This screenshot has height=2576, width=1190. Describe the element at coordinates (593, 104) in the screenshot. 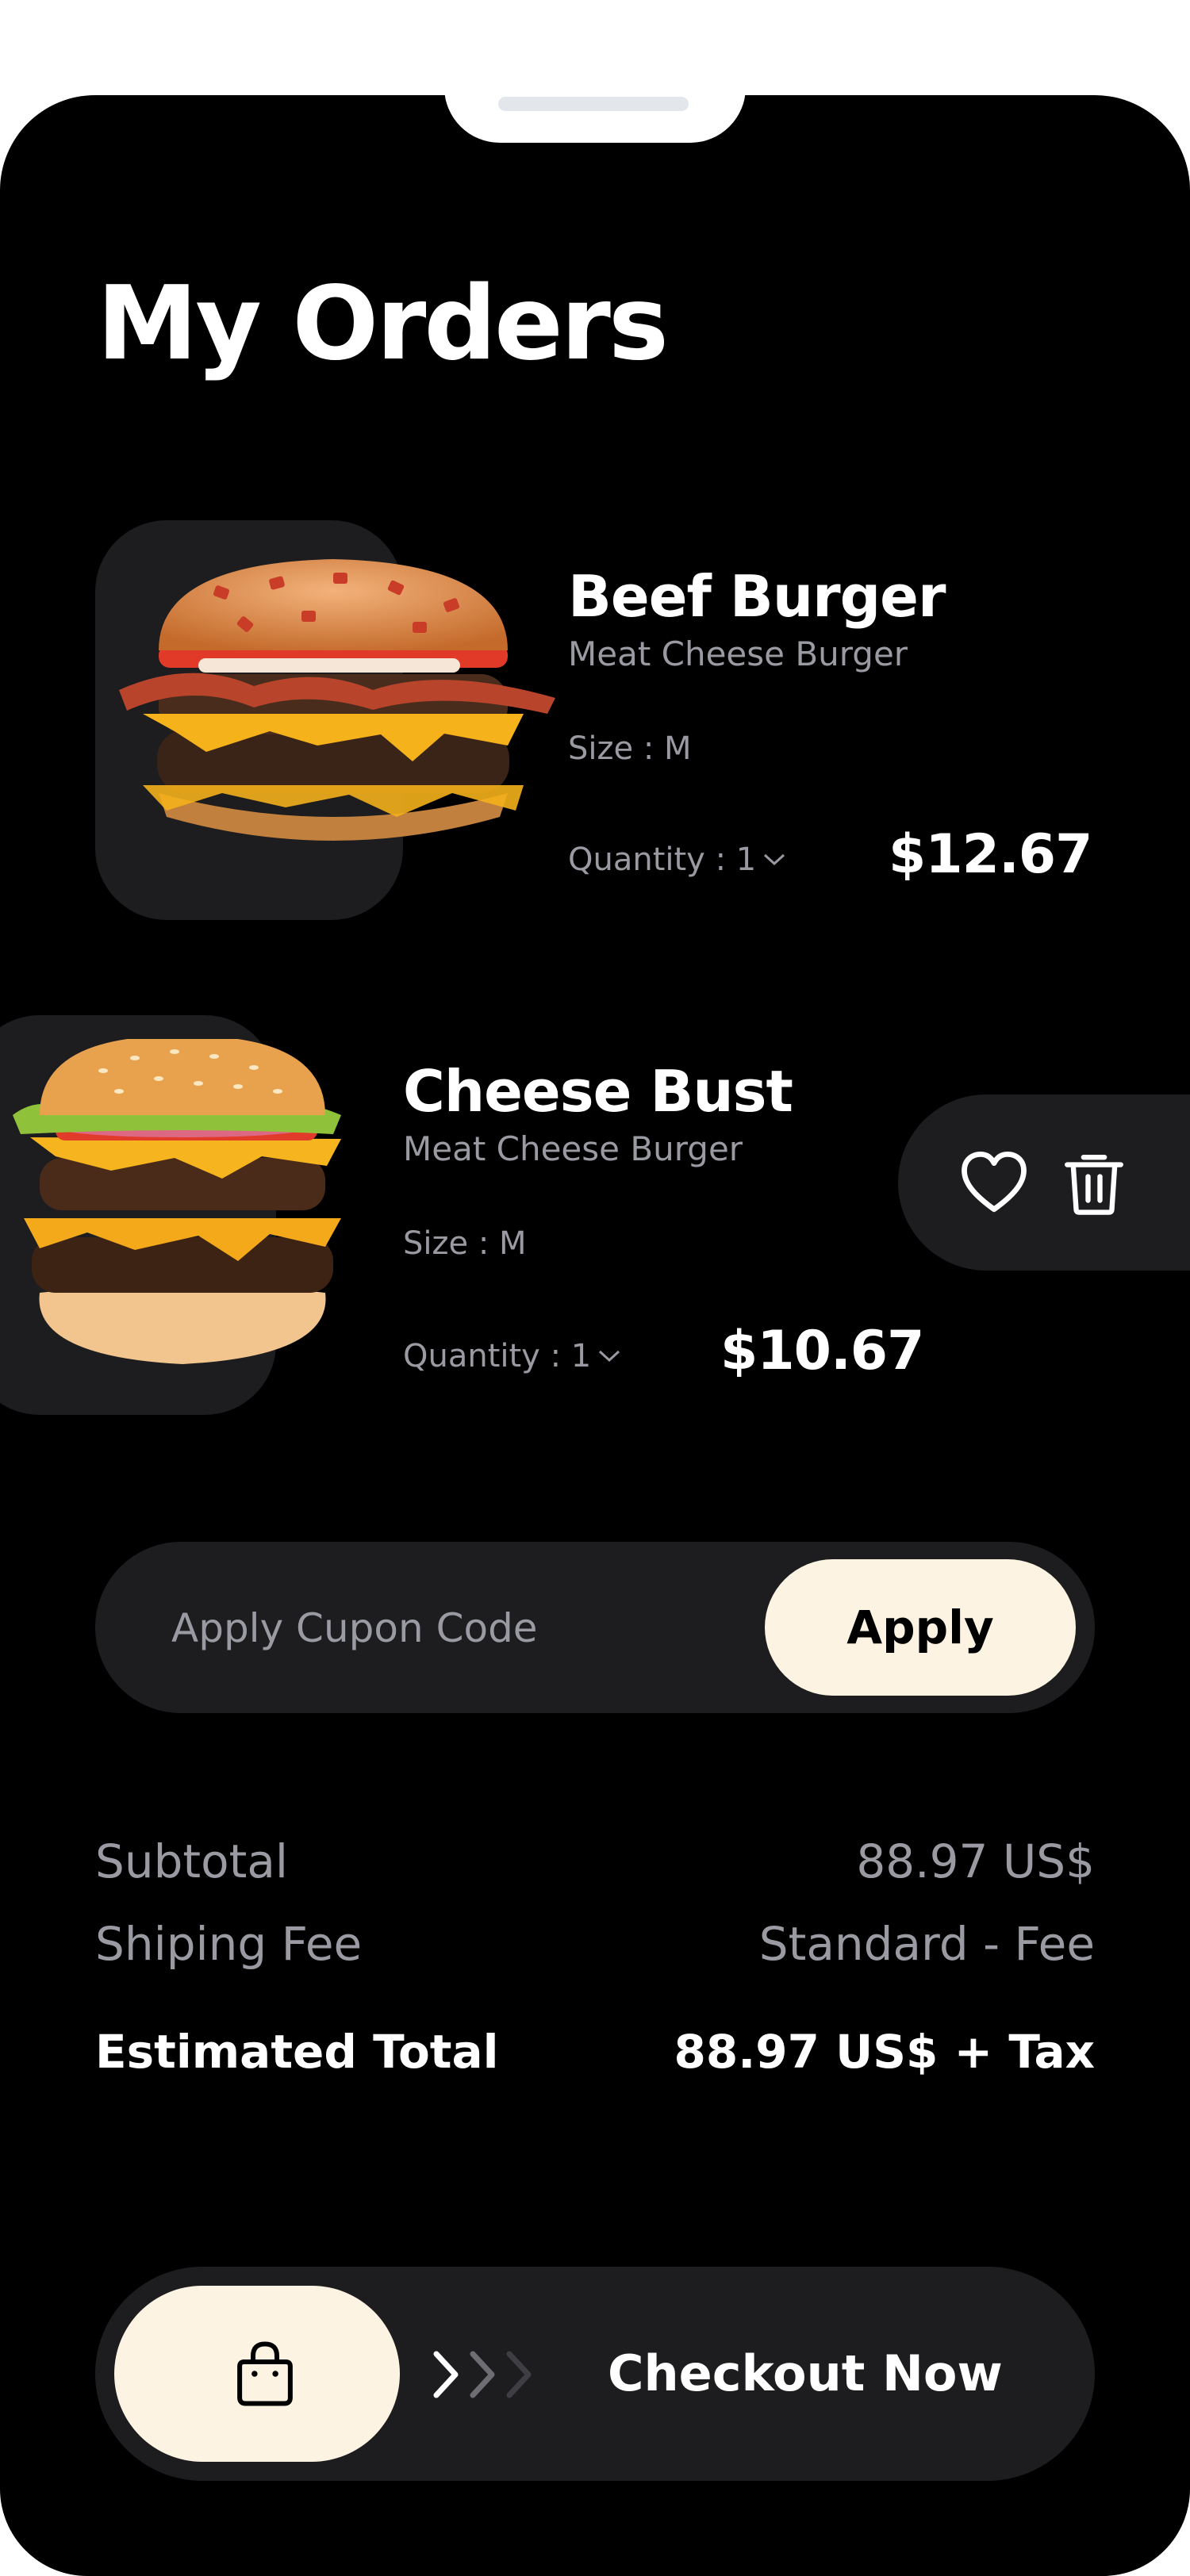

I see `drag-handle` at that location.